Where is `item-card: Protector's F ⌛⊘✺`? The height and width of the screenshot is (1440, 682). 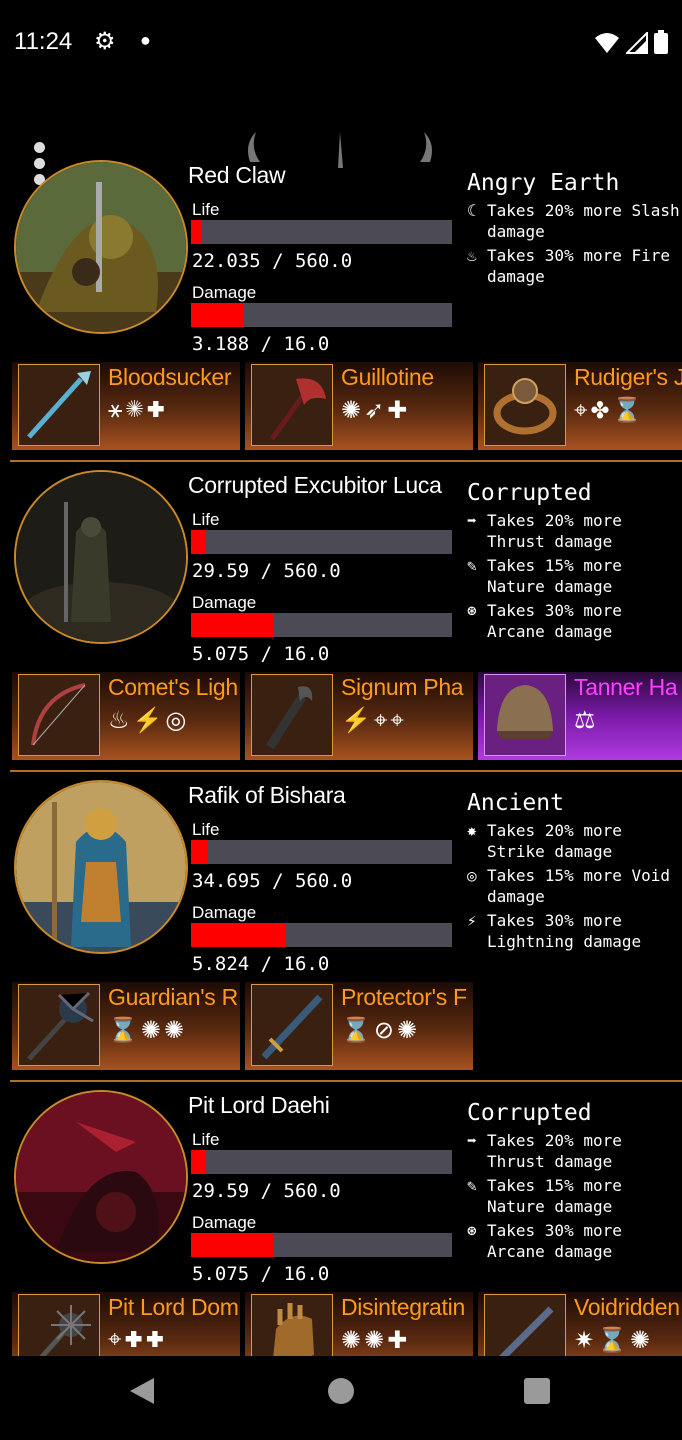 item-card: Protector's F ⌛⊘✺ is located at coordinates (359, 1026).